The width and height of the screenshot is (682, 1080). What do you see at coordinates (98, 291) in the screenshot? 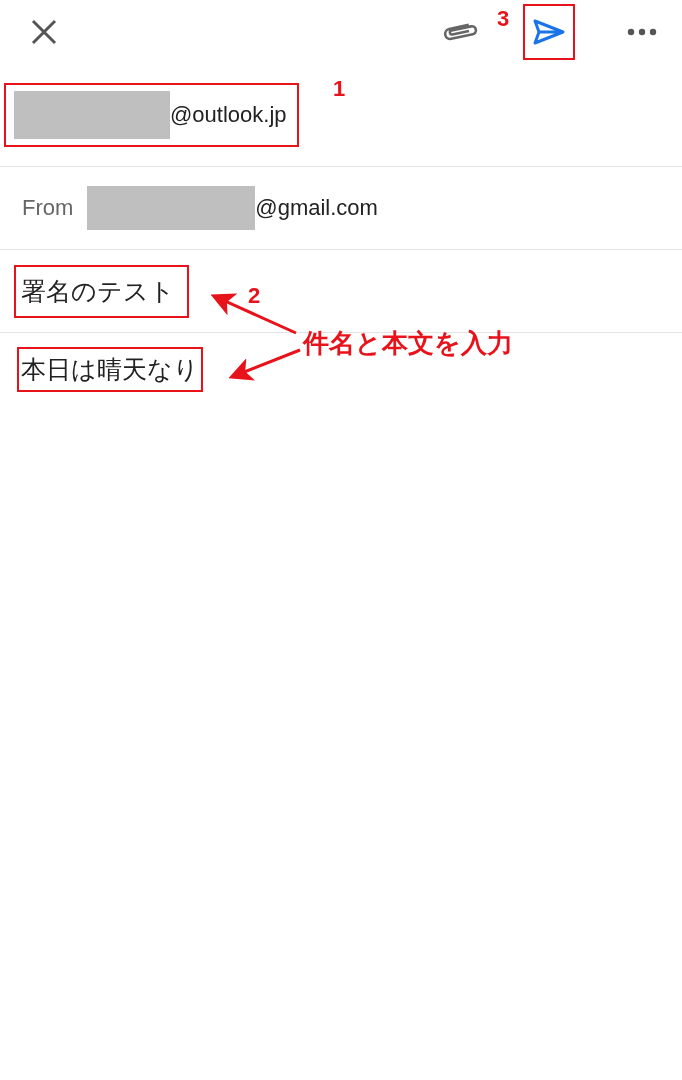
I see `subject-text: 署名のテスト` at bounding box center [98, 291].